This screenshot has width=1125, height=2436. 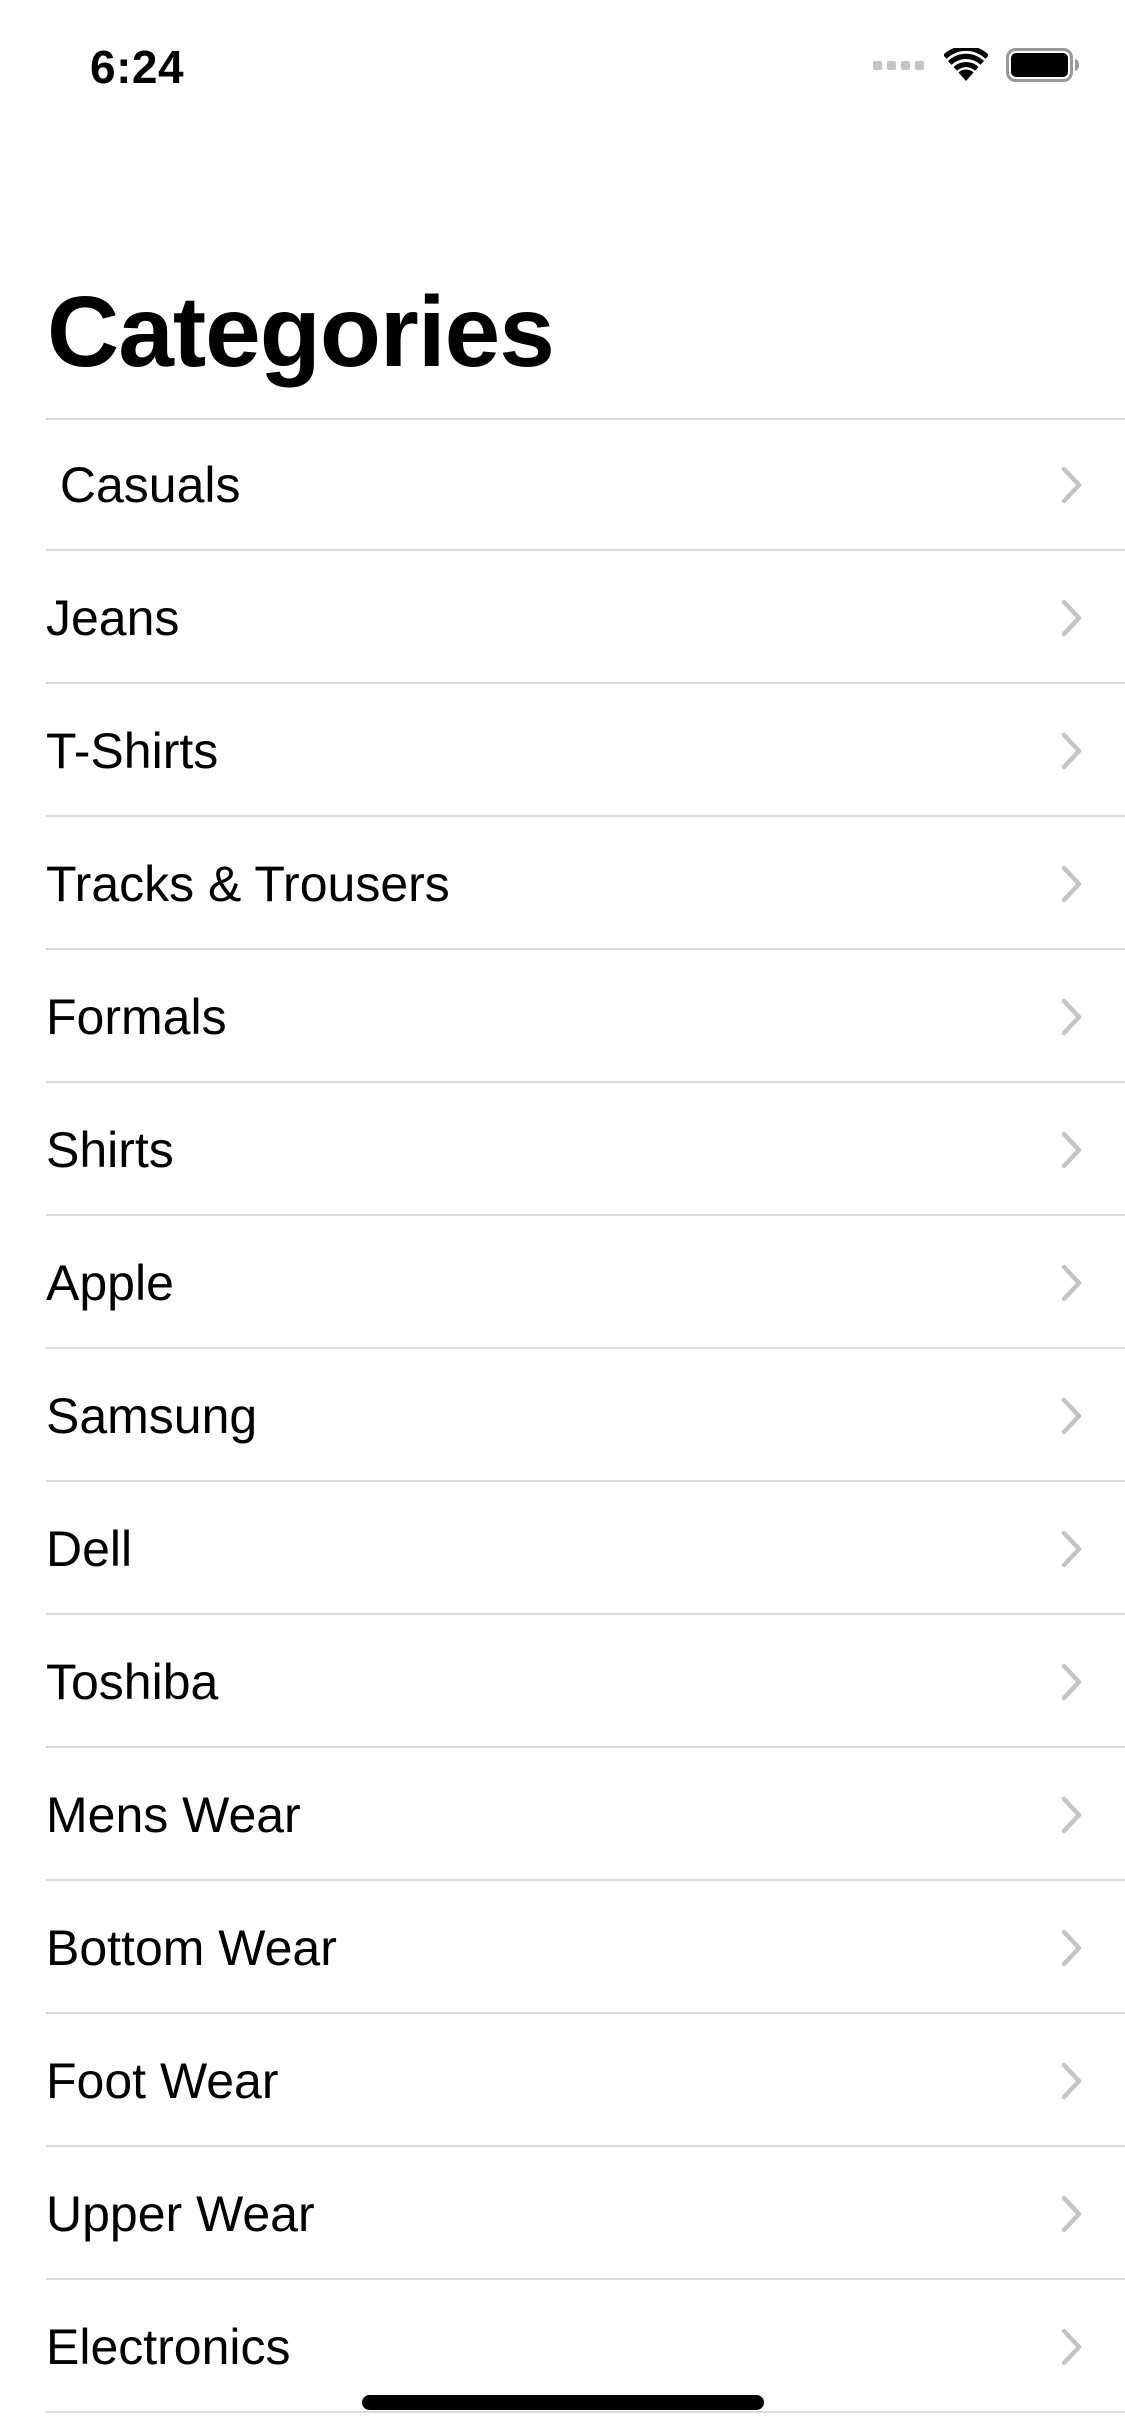 I want to click on list-item-label: Shirts, so click(x=110, y=1149).